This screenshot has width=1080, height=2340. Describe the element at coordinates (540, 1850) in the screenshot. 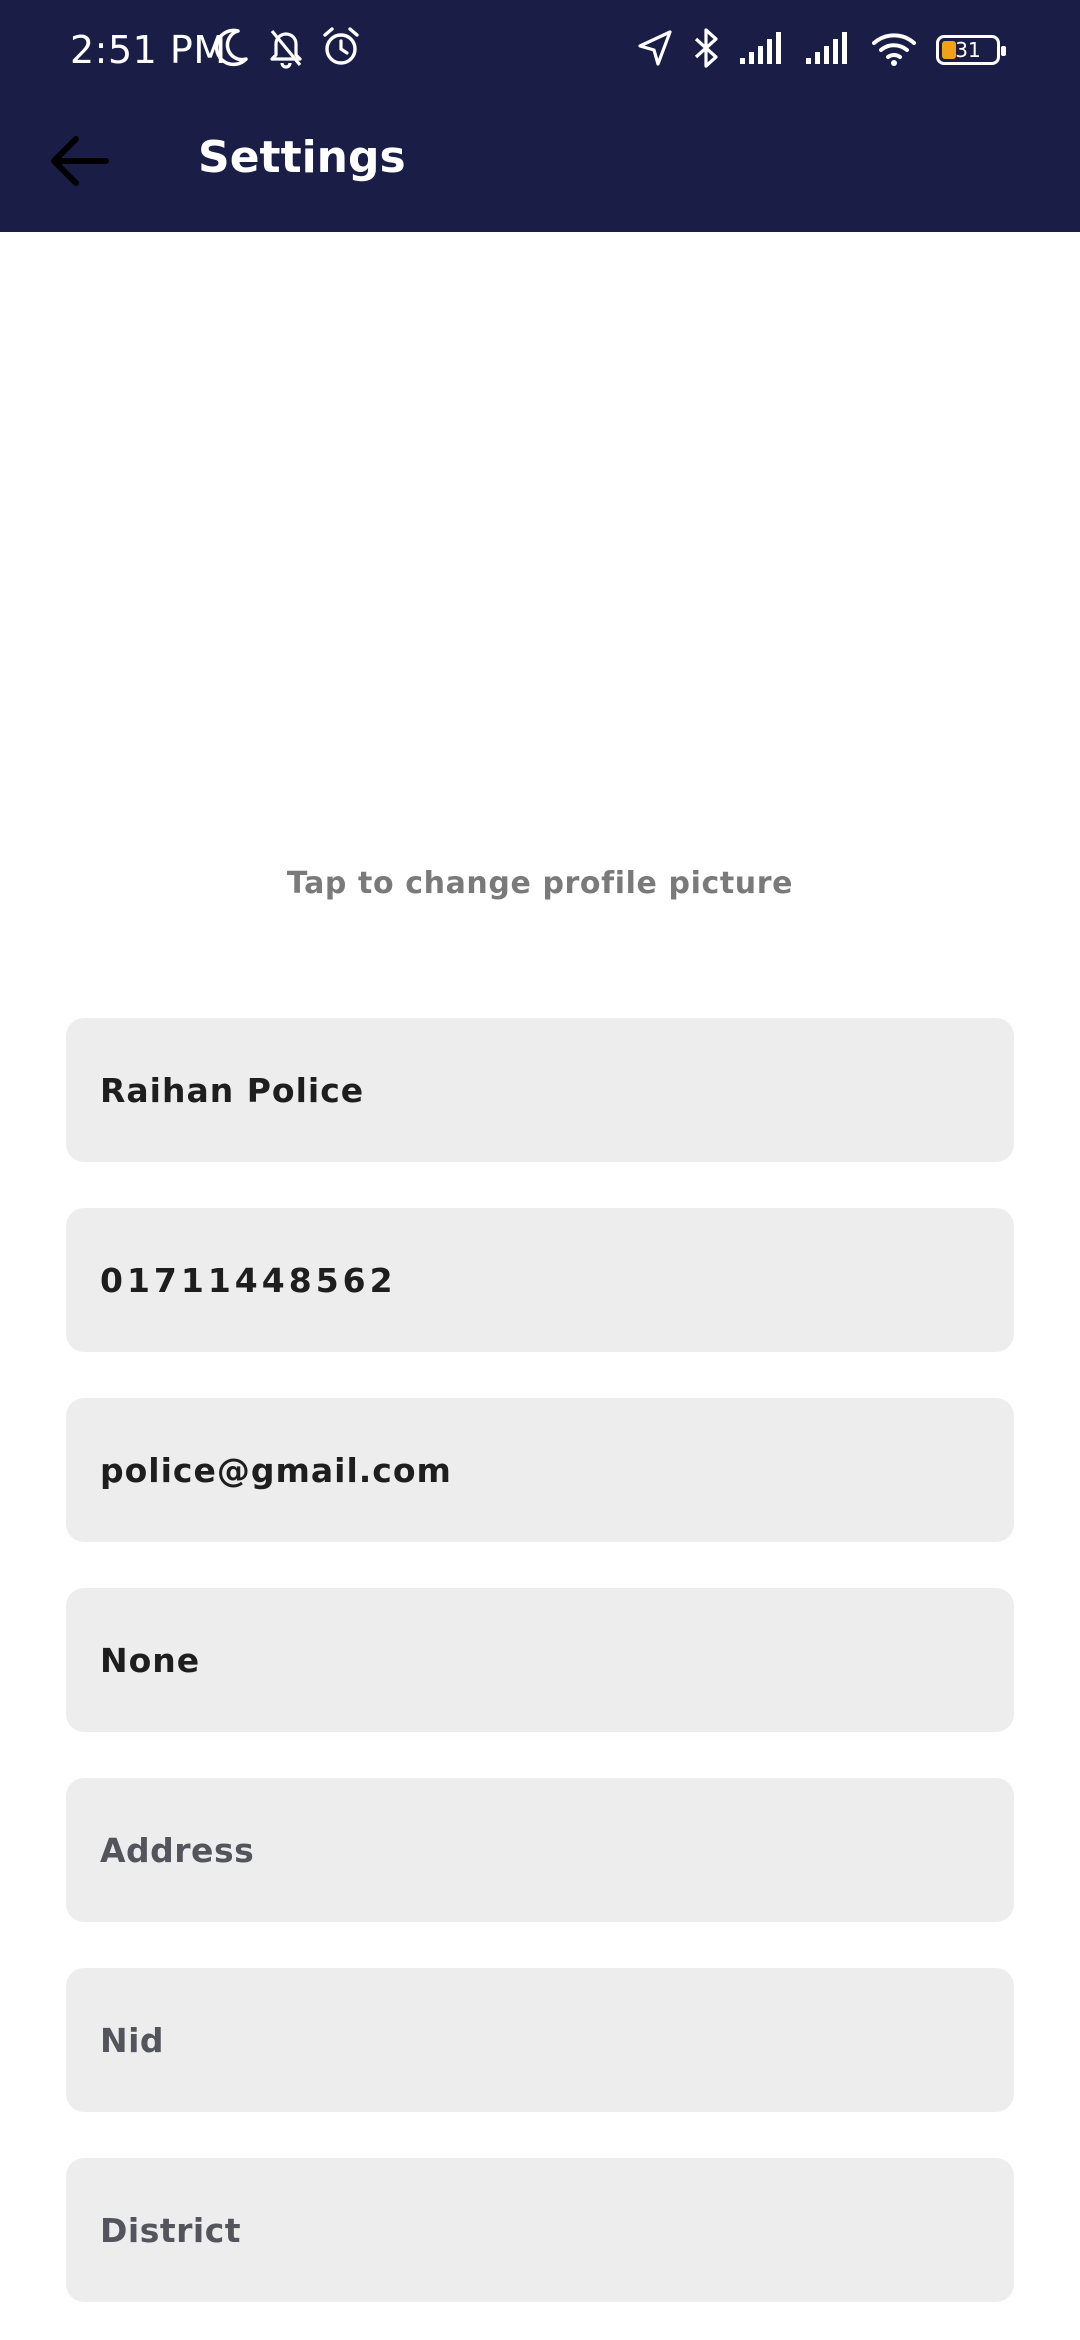

I see `address-field: Address` at that location.